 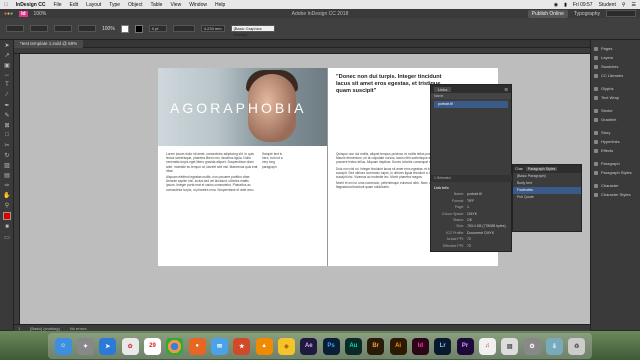 I want to click on menu-layout: Layout, so click(x=93, y=5).